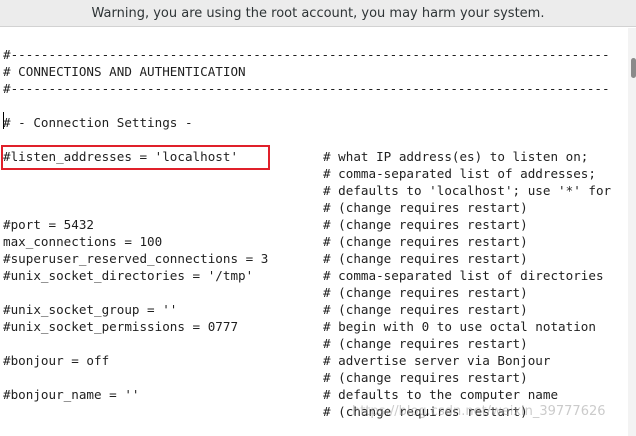 The image size is (636, 436). I want to click on code-line: #unix_socket_permissions = 0777, so click(121, 326).